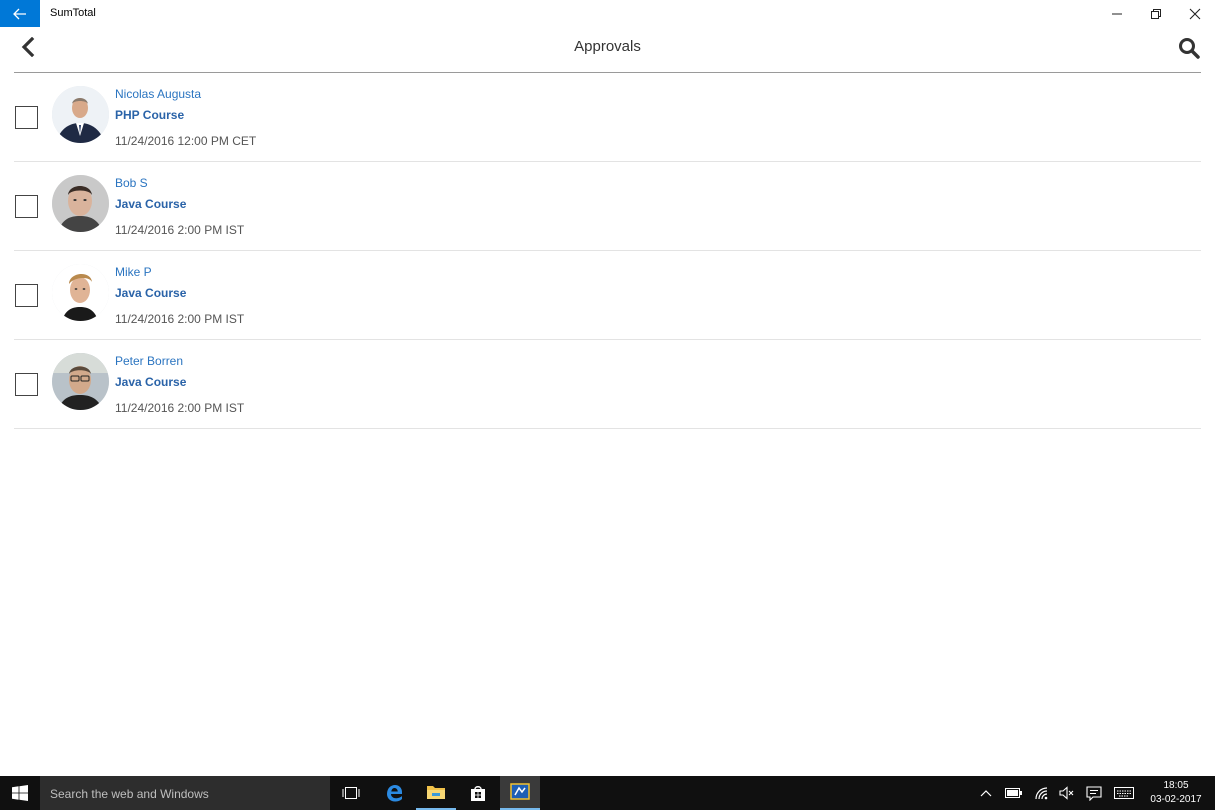  I want to click on network-button, so click(1042, 793).